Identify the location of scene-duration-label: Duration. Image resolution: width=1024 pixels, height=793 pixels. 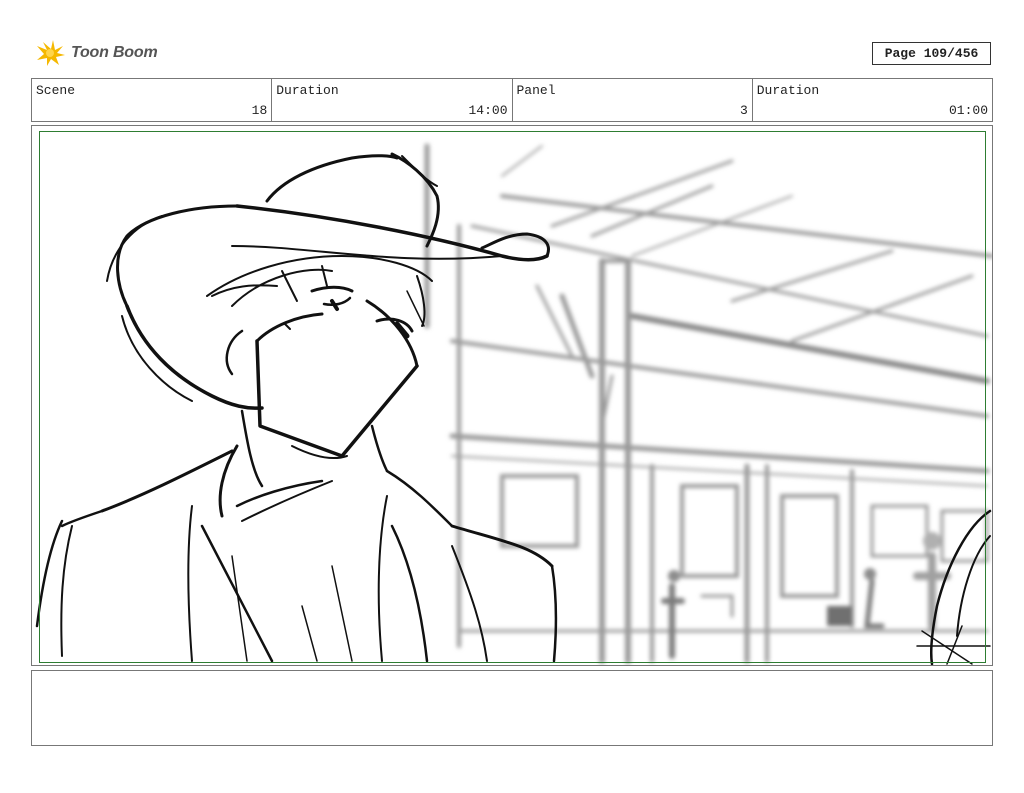
(307, 90).